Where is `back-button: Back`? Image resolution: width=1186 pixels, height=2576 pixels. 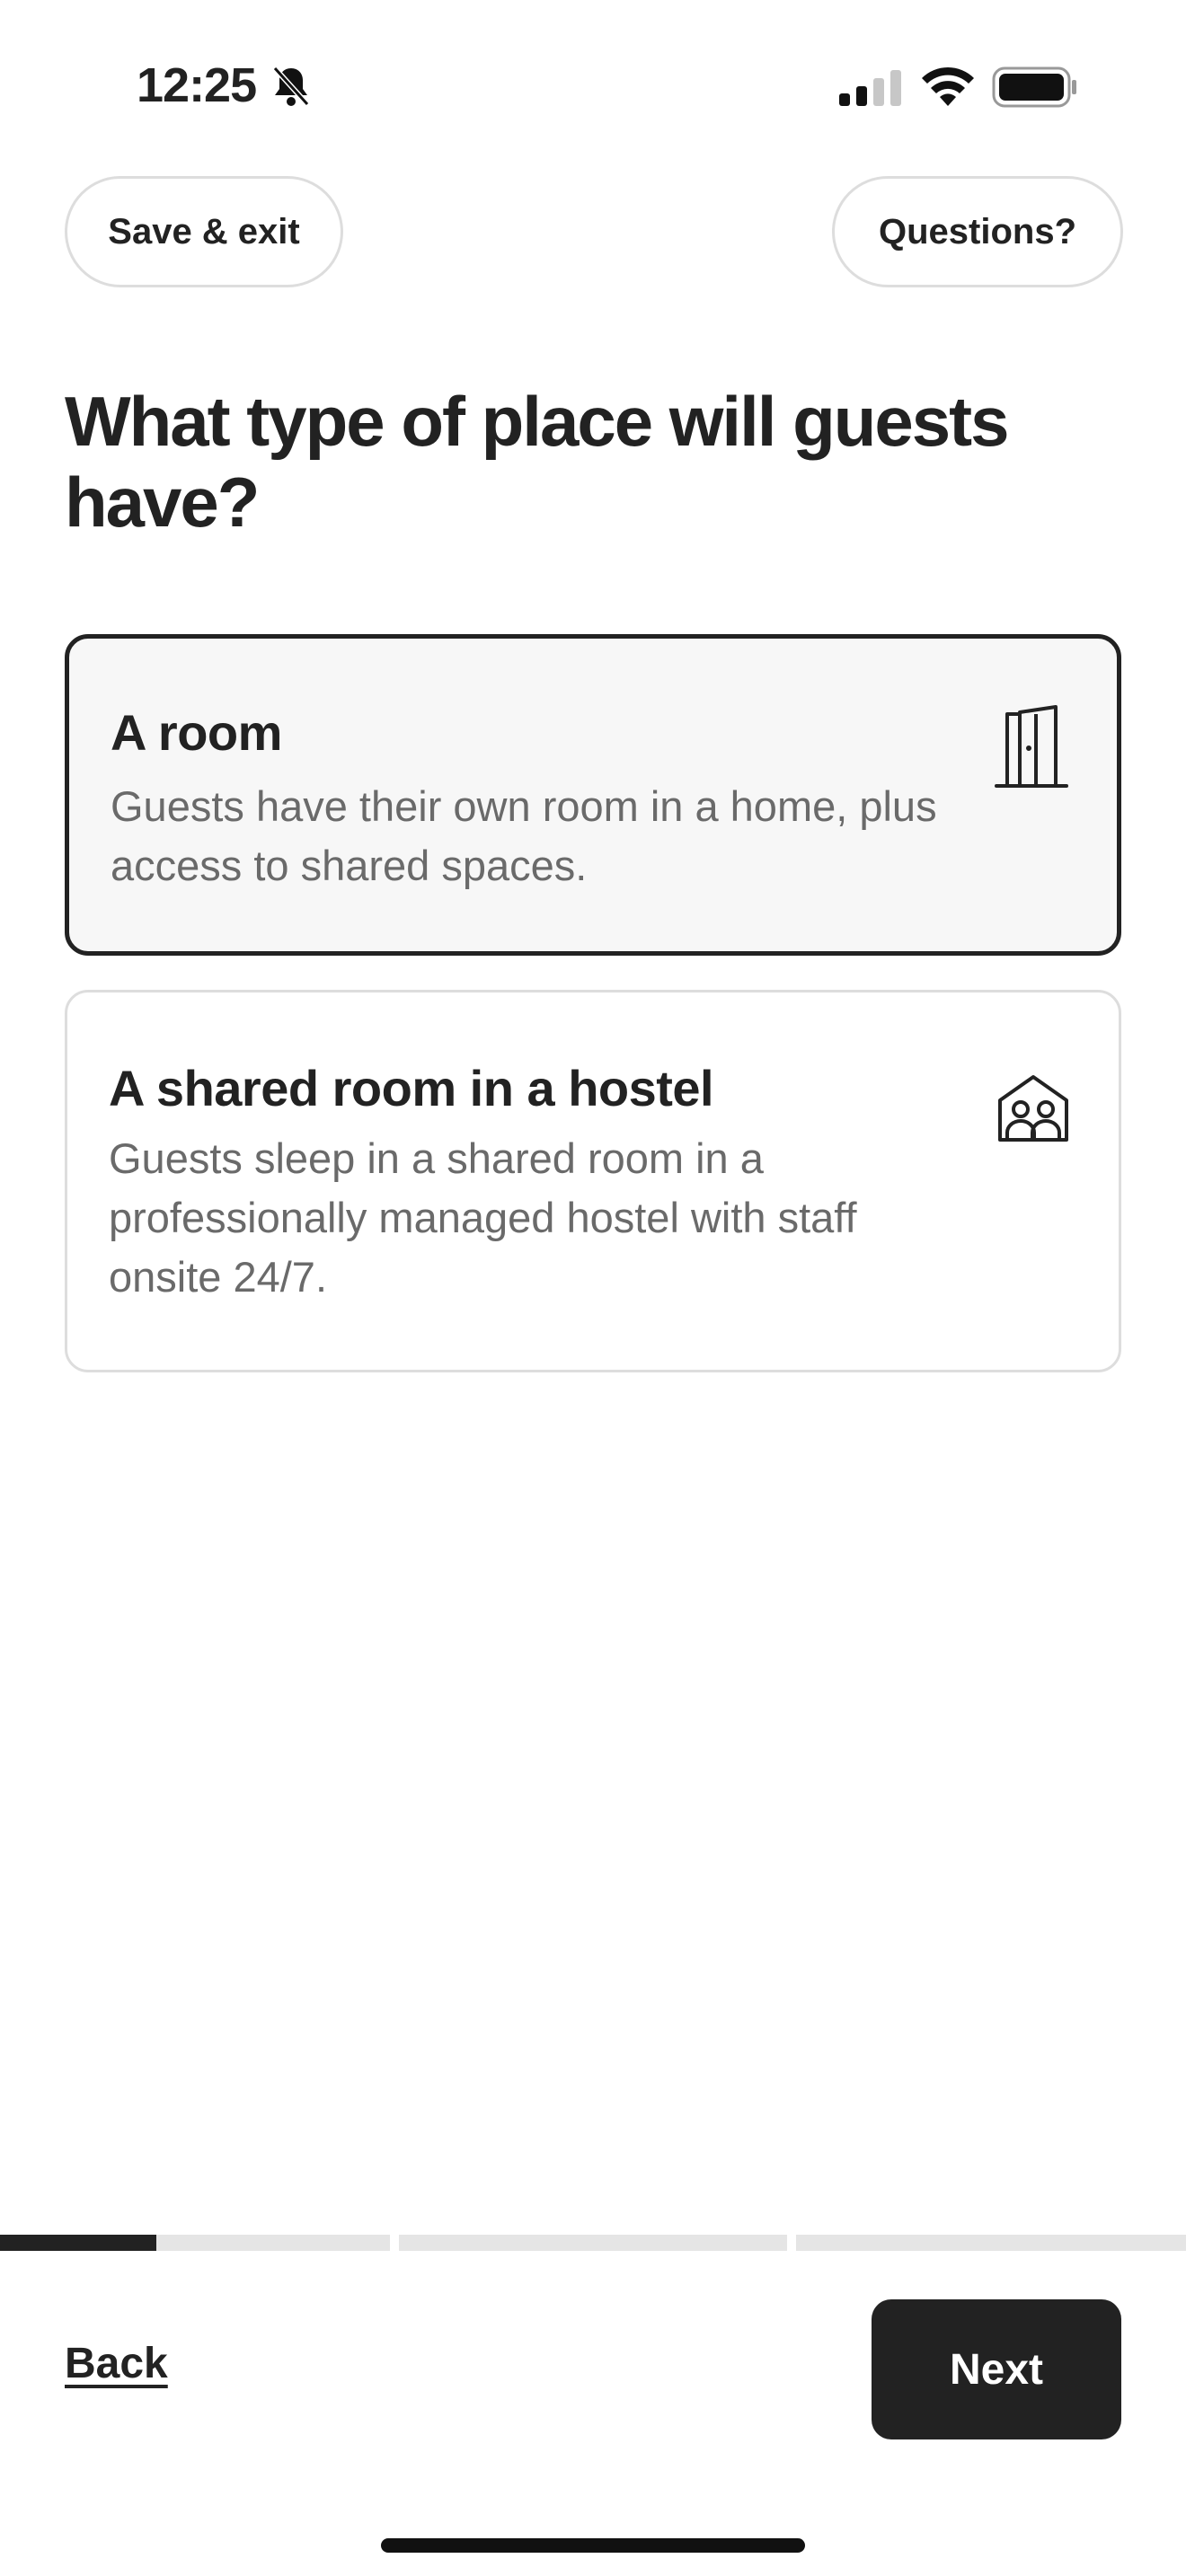
back-button: Back is located at coordinates (116, 2363).